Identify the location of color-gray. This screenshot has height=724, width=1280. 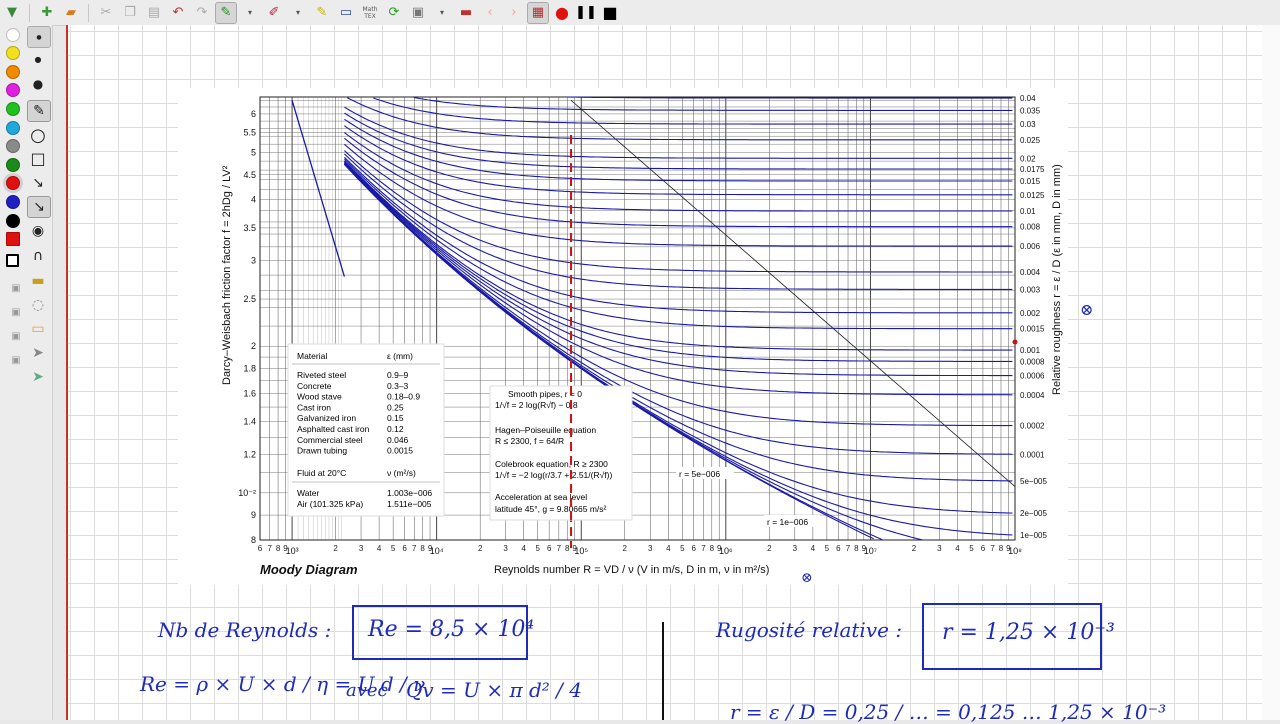
(13, 146).